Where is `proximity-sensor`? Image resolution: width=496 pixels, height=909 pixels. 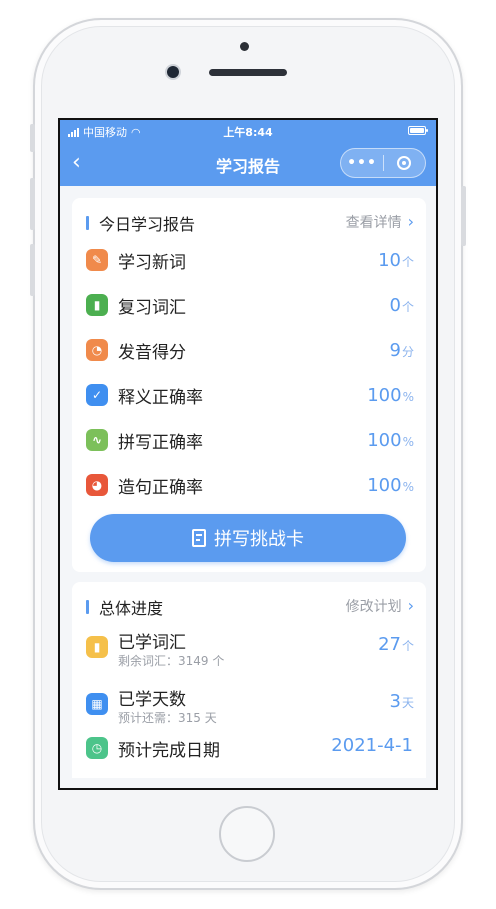
proximity-sensor is located at coordinates (244, 46).